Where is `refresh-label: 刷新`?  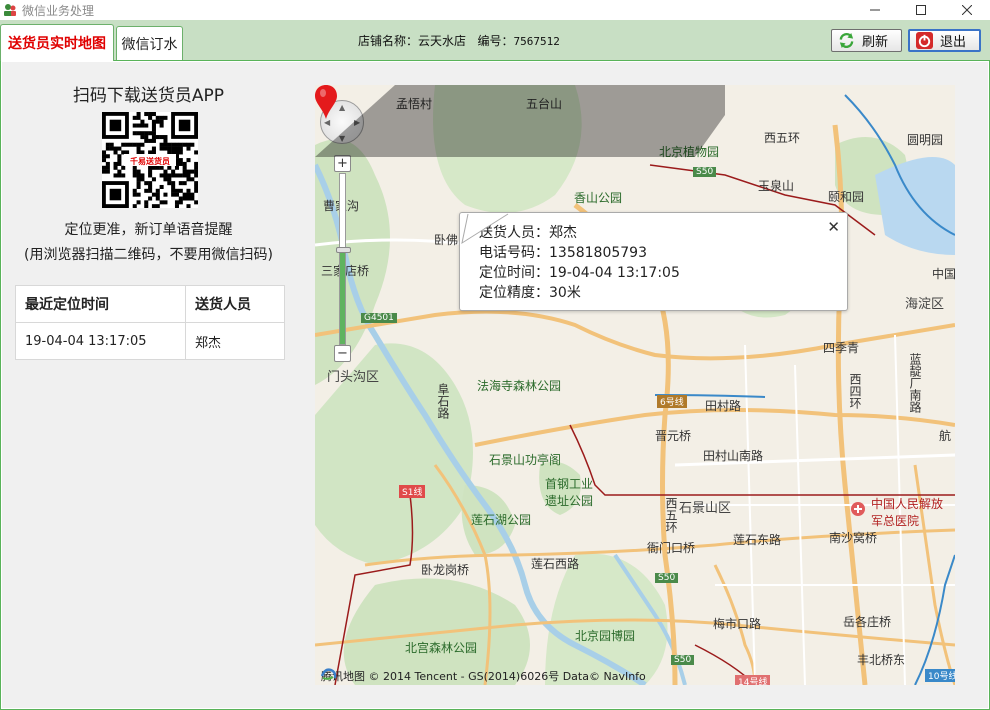
refresh-label: 刷新 is located at coordinates (875, 42).